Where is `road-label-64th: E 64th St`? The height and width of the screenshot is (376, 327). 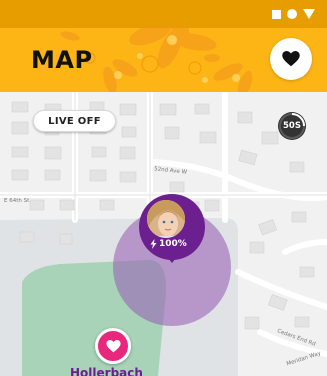
road-label-64th: E 64th St is located at coordinates (17, 201).